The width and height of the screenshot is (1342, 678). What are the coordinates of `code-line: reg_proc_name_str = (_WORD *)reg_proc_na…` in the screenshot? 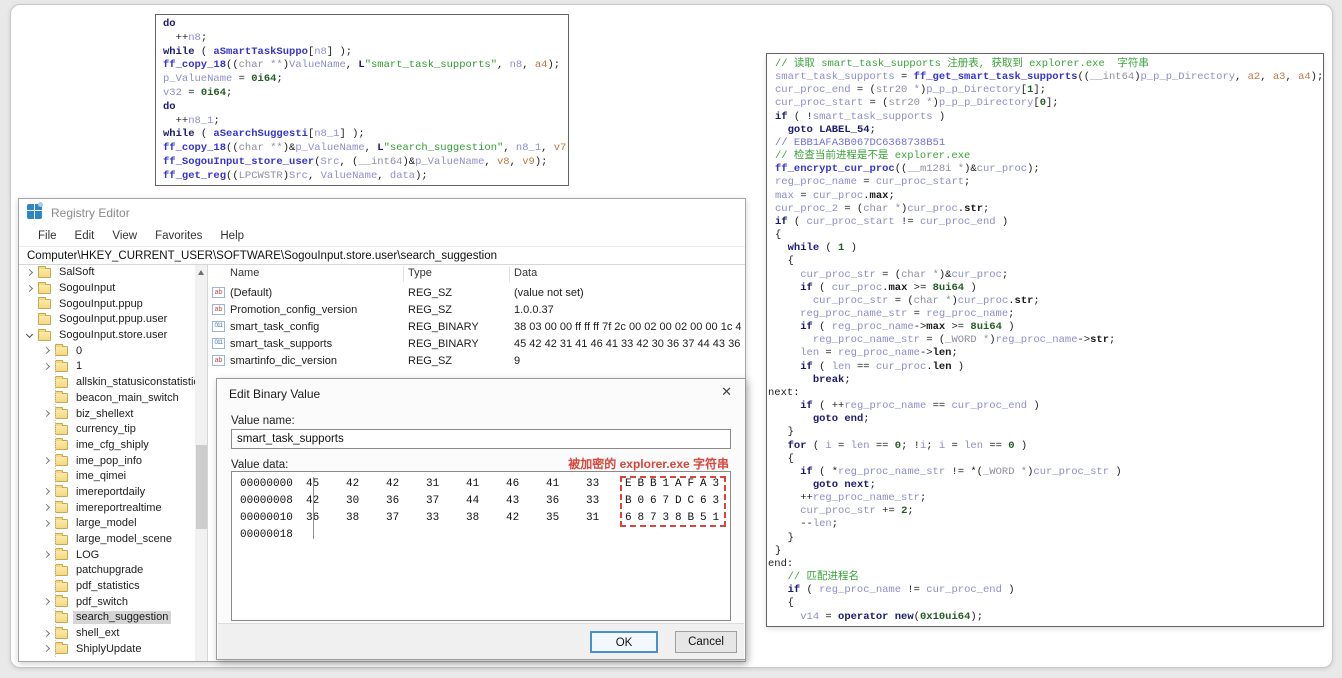 It's located at (964, 340).